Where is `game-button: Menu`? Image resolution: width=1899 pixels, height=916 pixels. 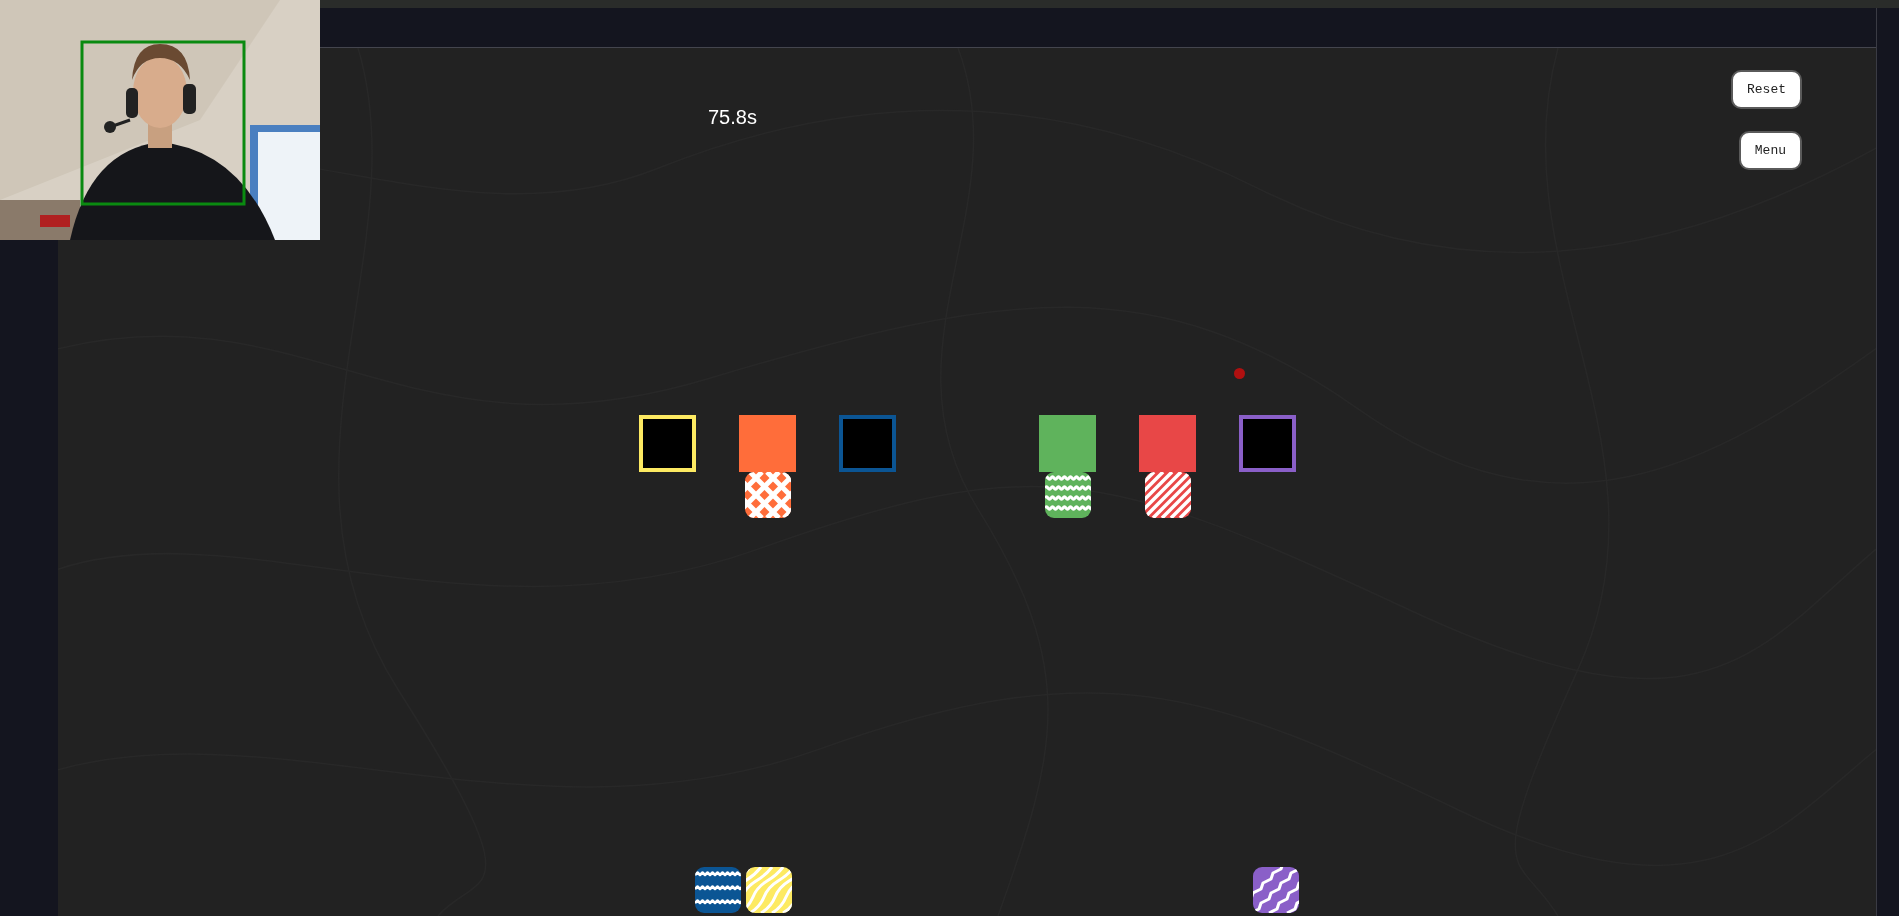 game-button: Menu is located at coordinates (1770, 150).